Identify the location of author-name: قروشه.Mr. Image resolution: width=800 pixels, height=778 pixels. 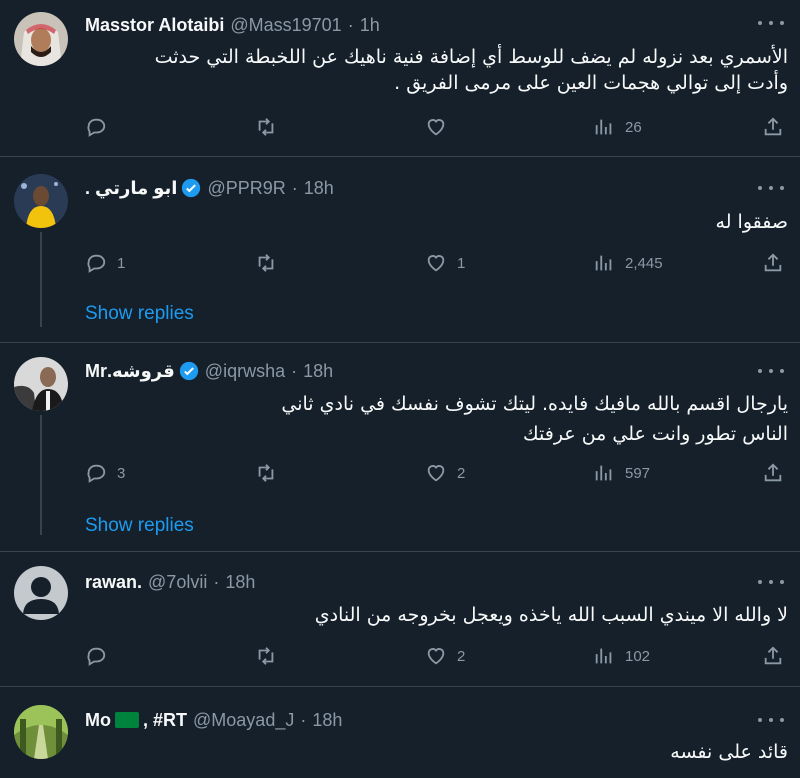
(130, 371).